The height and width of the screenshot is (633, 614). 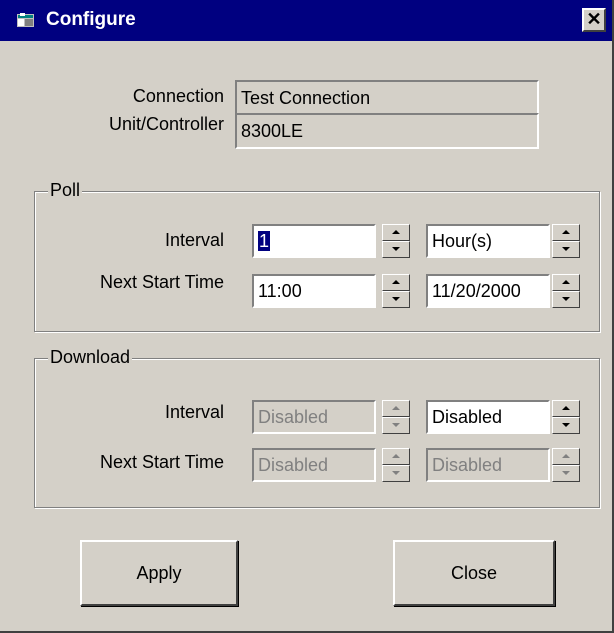 I want to click on download-next-start-date-up-button, so click(x=566, y=456).